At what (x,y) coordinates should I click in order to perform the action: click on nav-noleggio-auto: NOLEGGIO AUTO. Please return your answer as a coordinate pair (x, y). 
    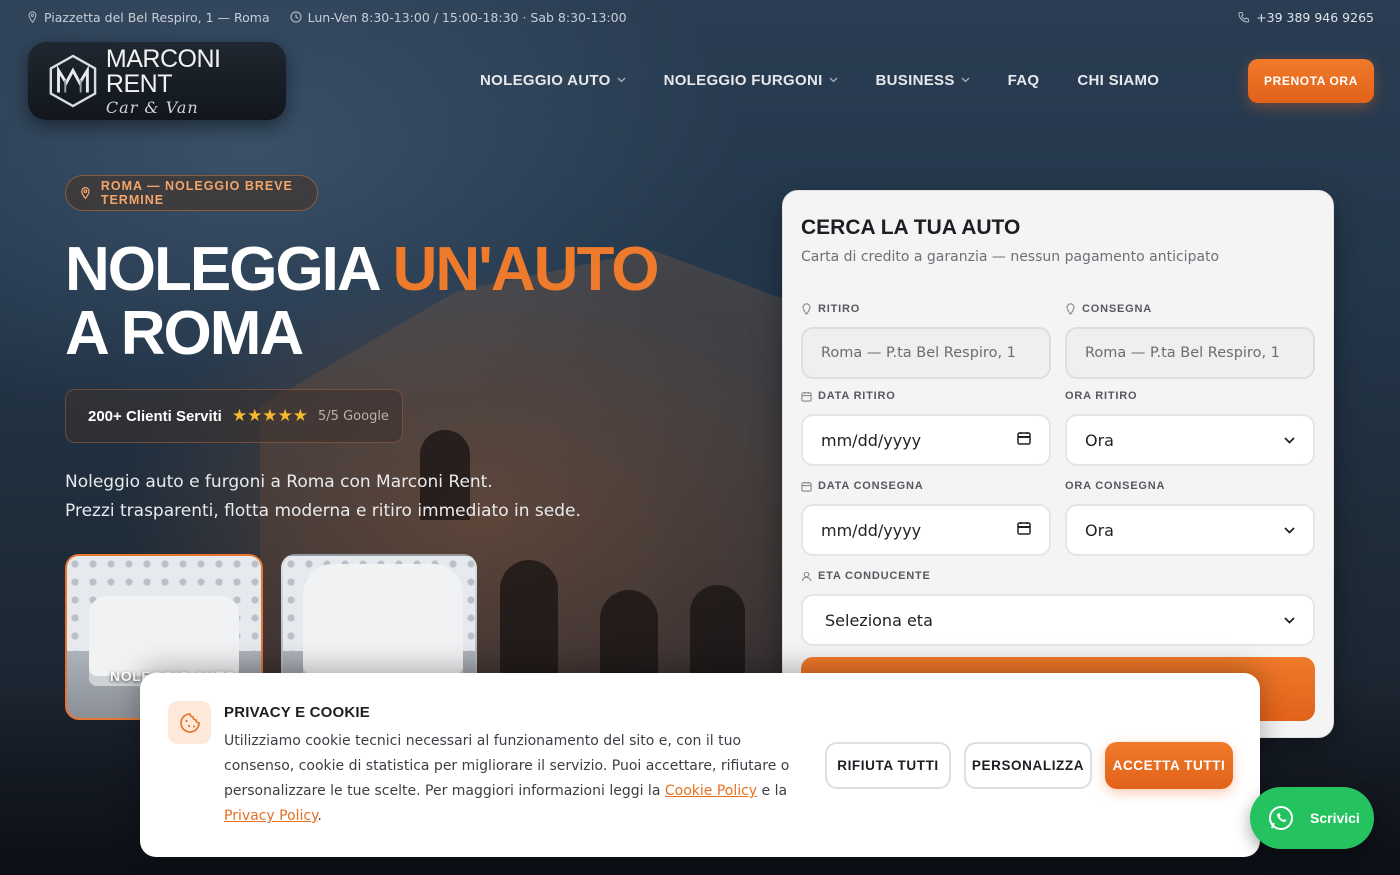
    Looking at the image, I should click on (553, 80).